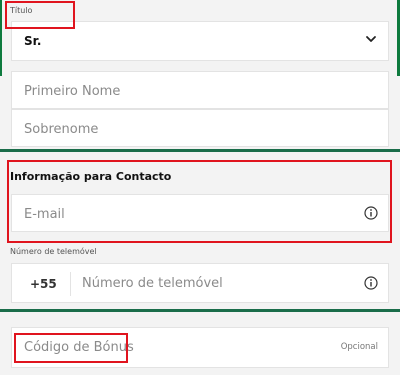 The width and height of the screenshot is (400, 375). What do you see at coordinates (200, 90) in the screenshot?
I see `first-name-field: Primeiro Nome` at bounding box center [200, 90].